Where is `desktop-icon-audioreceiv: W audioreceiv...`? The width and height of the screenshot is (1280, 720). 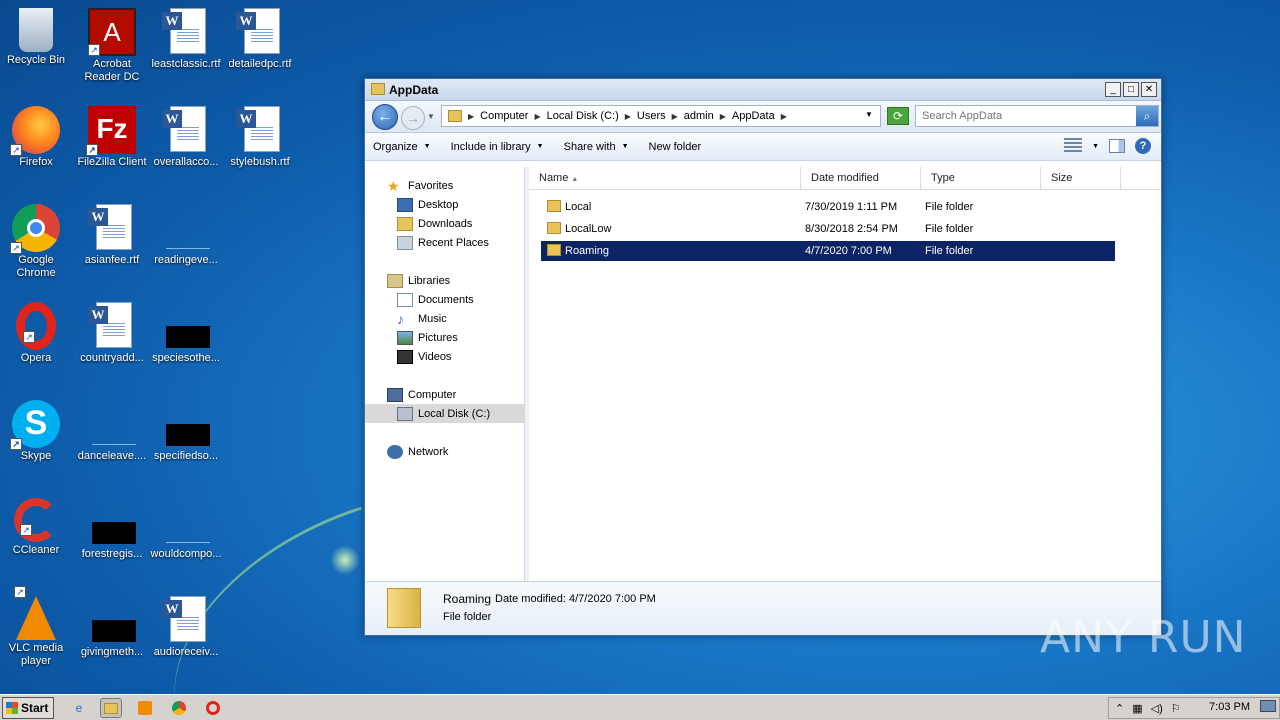 desktop-icon-audioreceiv: W audioreceiv... is located at coordinates (186, 635).